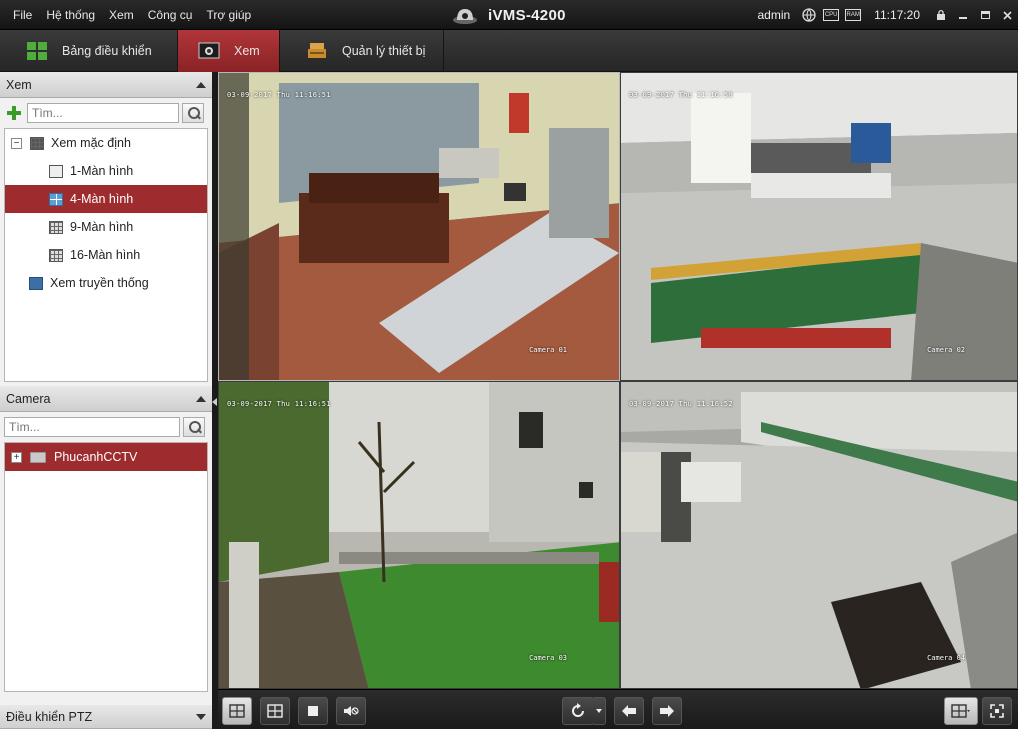 Image resolution: width=1018 pixels, height=729 pixels. What do you see at coordinates (16, 457) in the screenshot?
I see `expand-plus-icon: +` at bounding box center [16, 457].